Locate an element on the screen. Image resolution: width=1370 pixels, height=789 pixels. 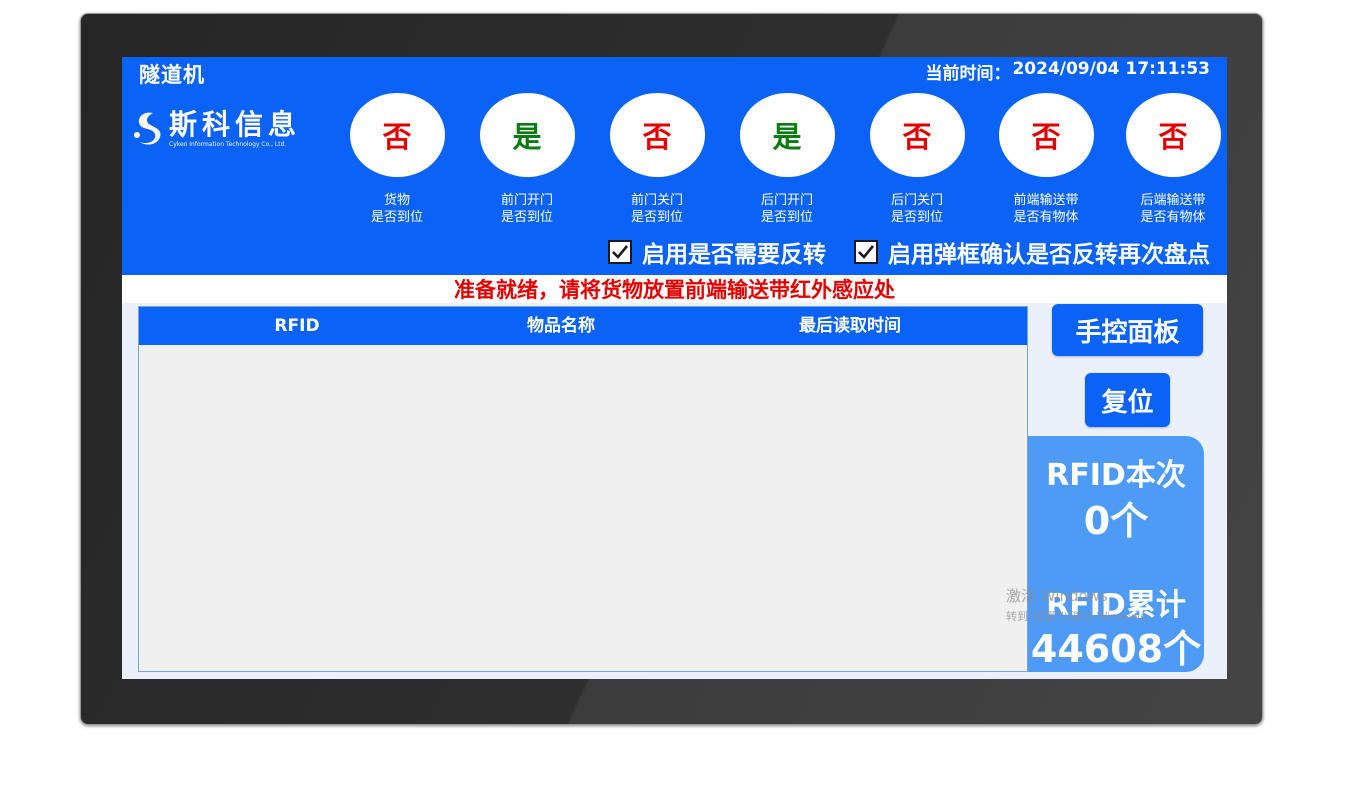
indicator-label-line: 前门开门 is located at coordinates (526, 200).